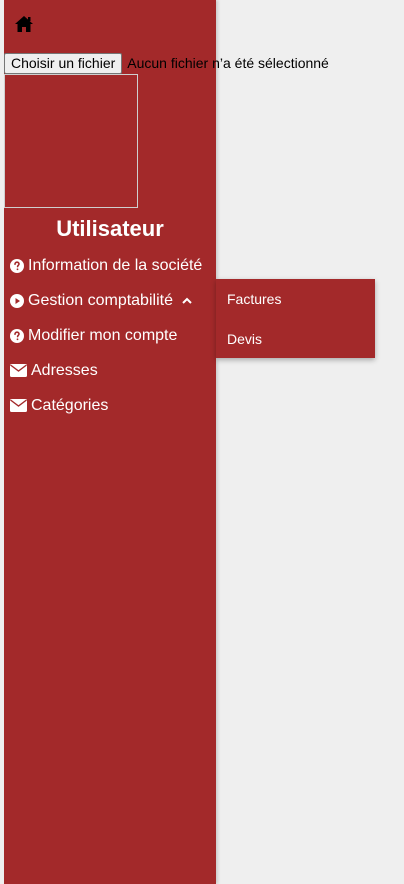 The image size is (404, 884). Describe the element at coordinates (70, 405) in the screenshot. I see `menu-item-label: Catégories` at that location.